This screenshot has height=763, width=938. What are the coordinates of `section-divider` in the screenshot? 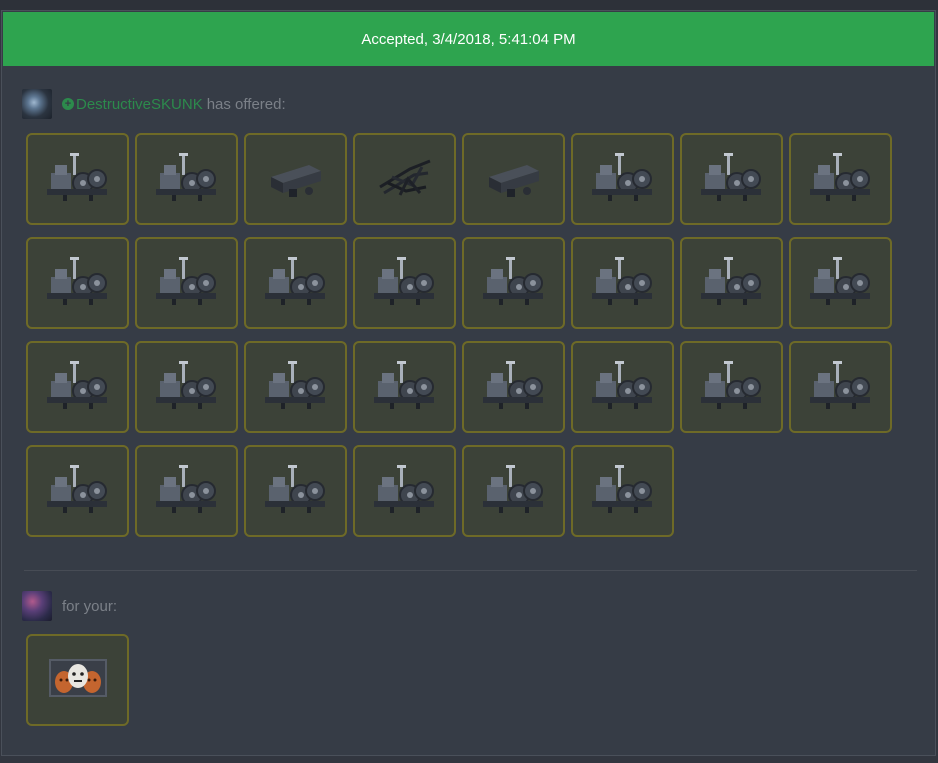 It's located at (470, 570).